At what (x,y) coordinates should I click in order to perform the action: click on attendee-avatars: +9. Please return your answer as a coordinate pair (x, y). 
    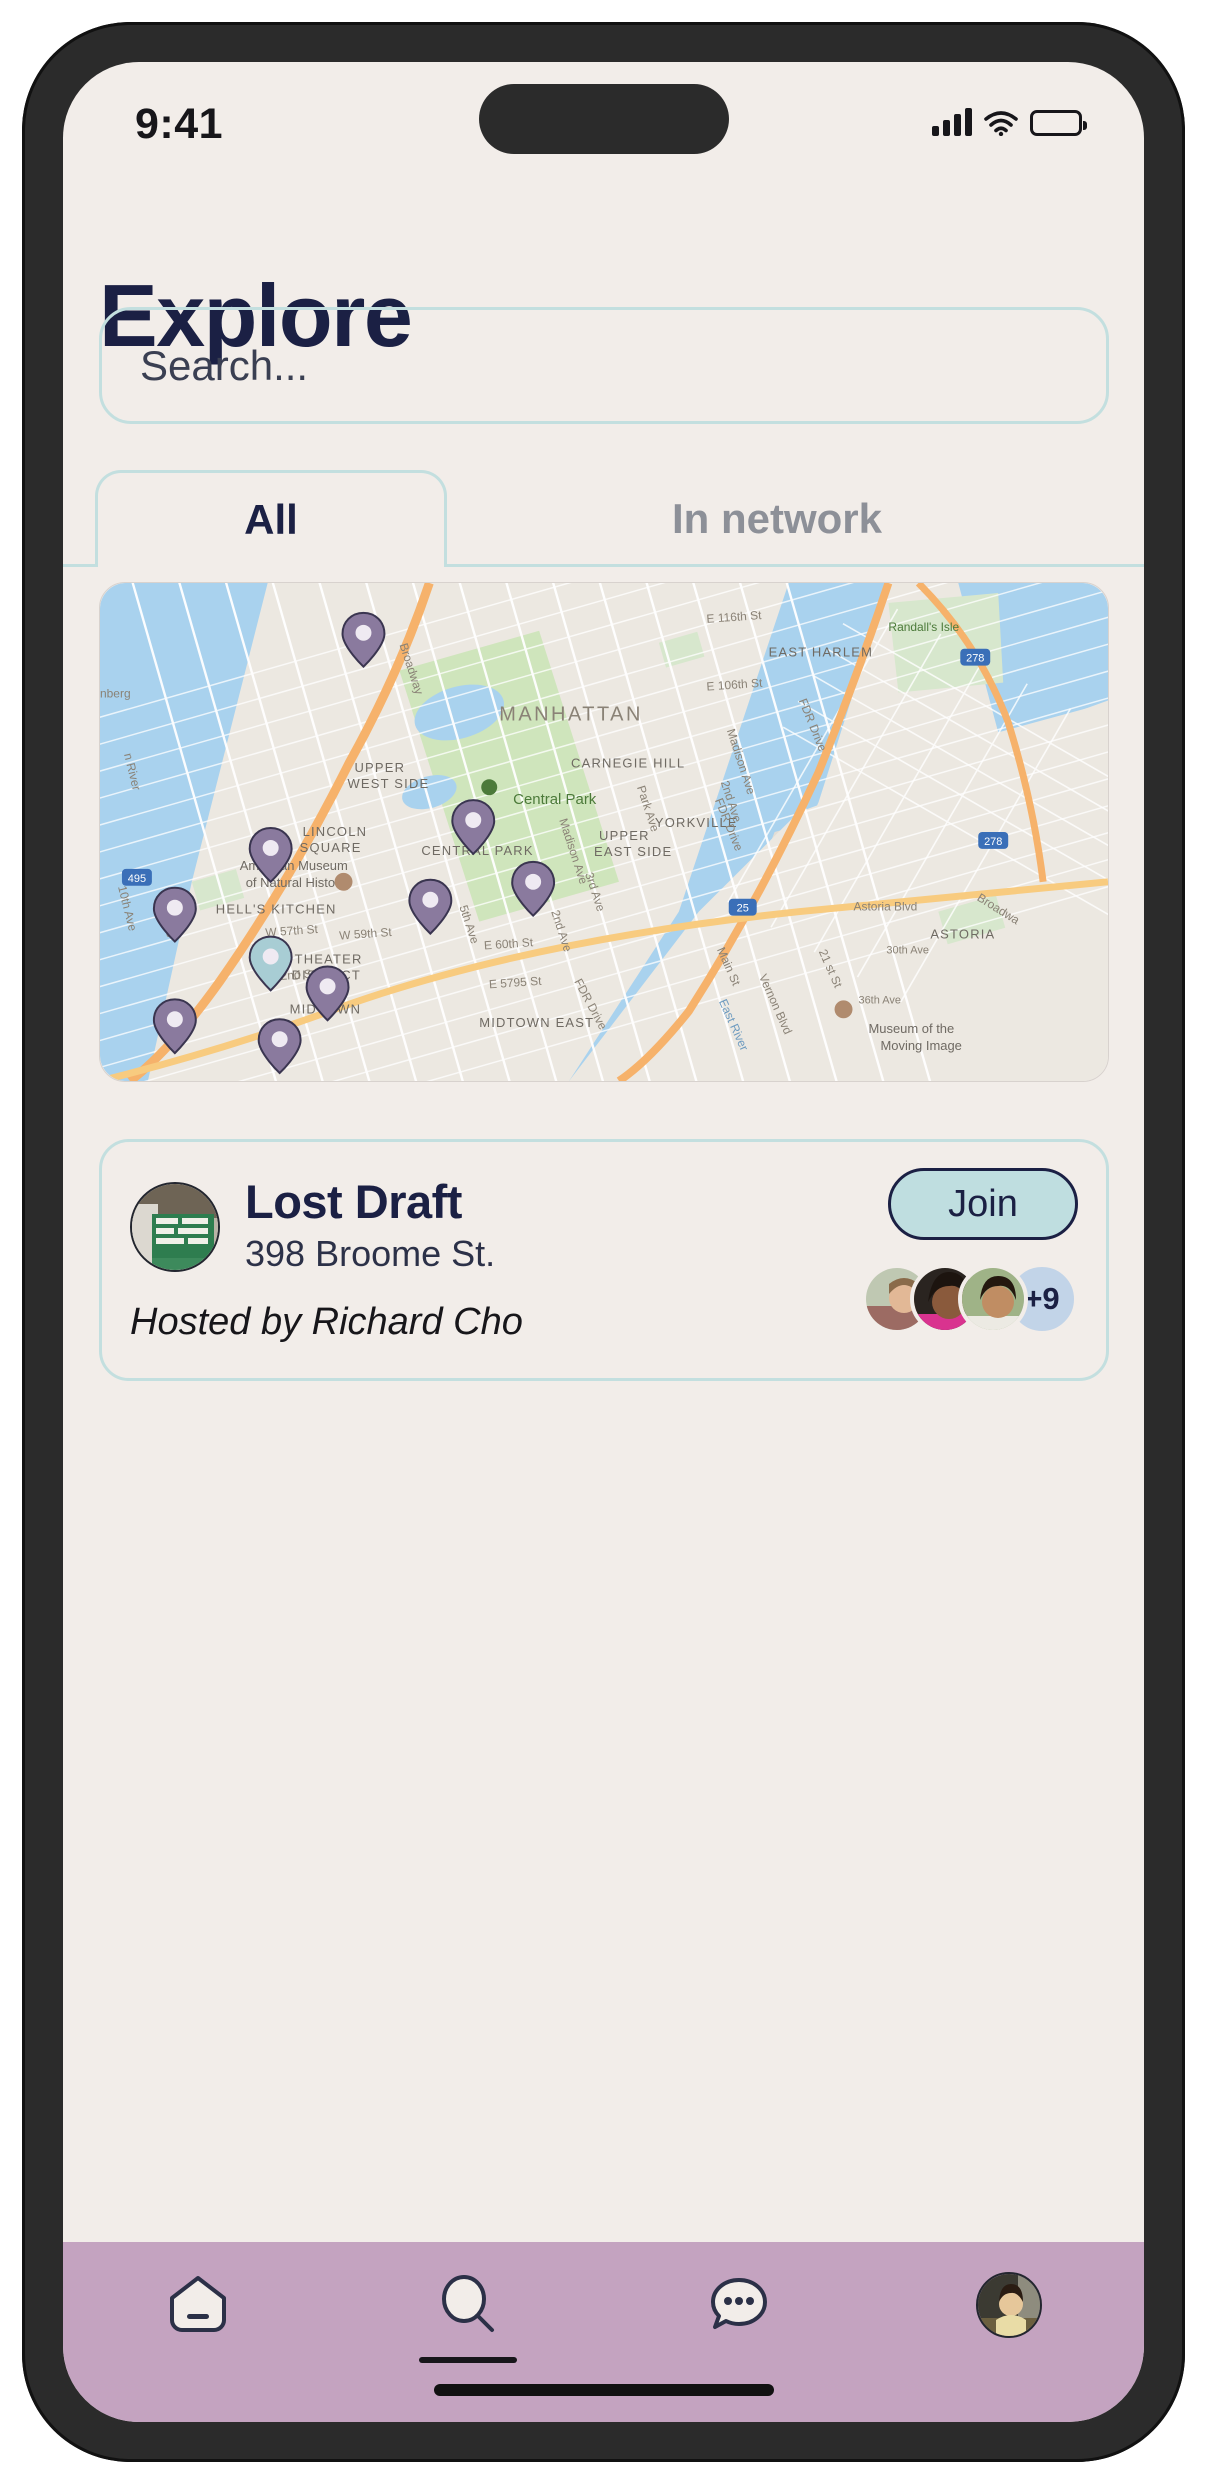
    Looking at the image, I should click on (970, 1299).